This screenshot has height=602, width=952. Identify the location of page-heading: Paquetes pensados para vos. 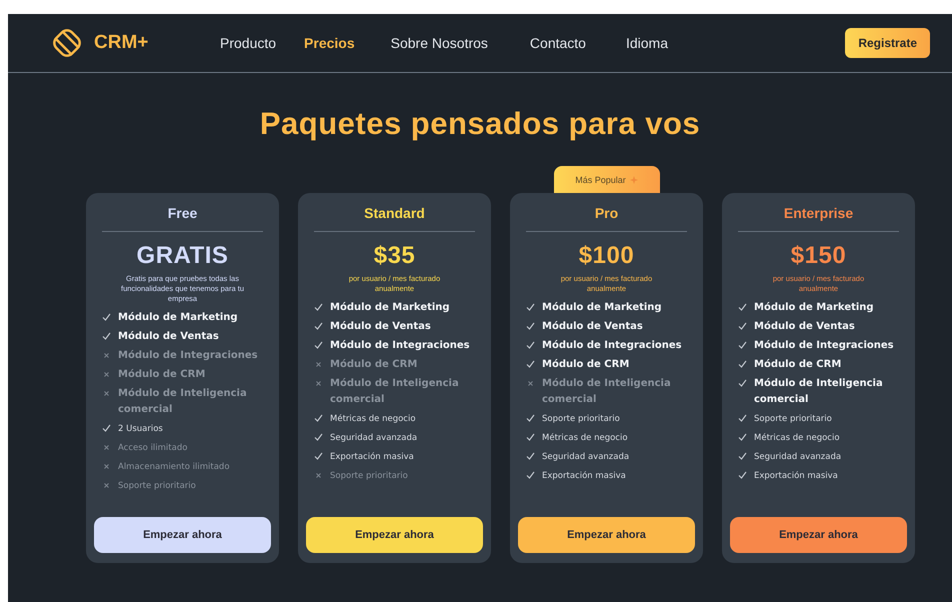
(480, 124).